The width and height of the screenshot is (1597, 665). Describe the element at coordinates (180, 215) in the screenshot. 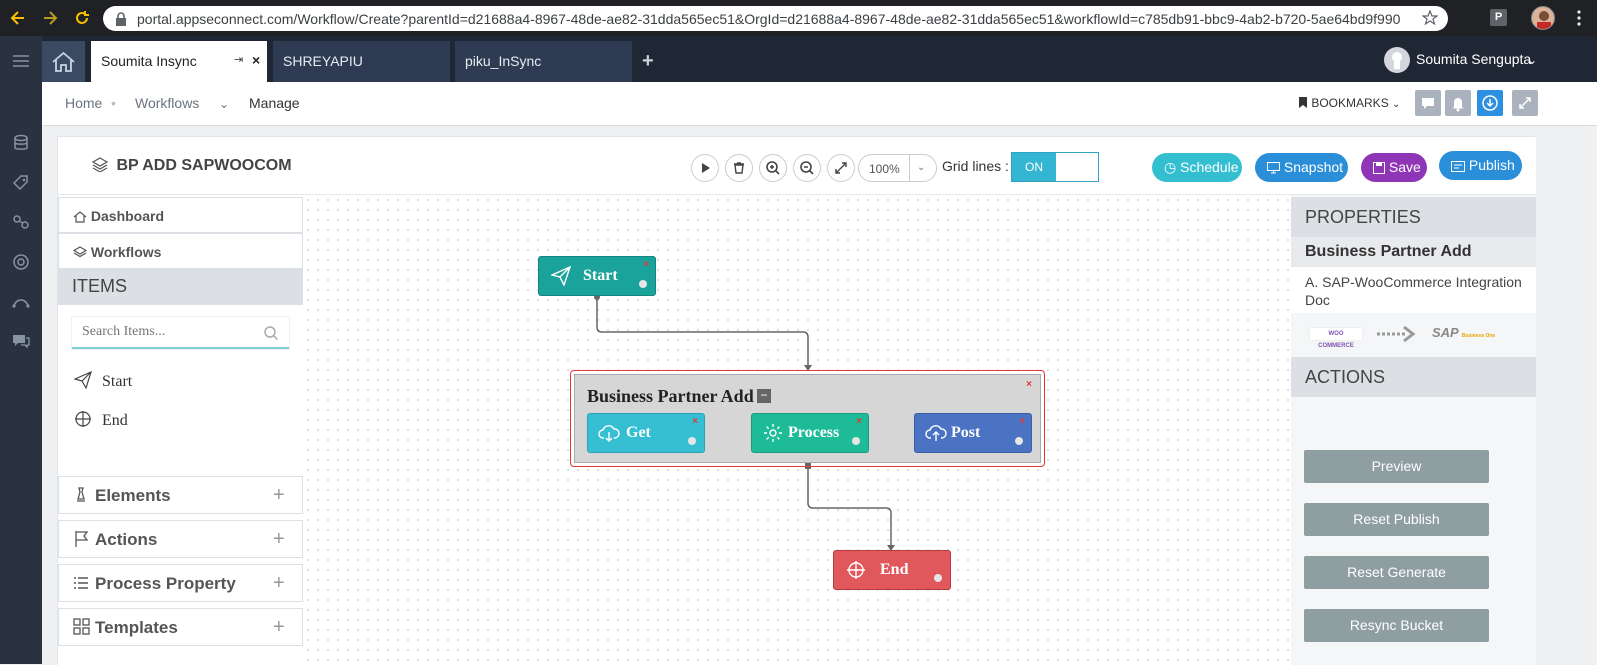

I see `dashboard-link: Dashboard` at that location.